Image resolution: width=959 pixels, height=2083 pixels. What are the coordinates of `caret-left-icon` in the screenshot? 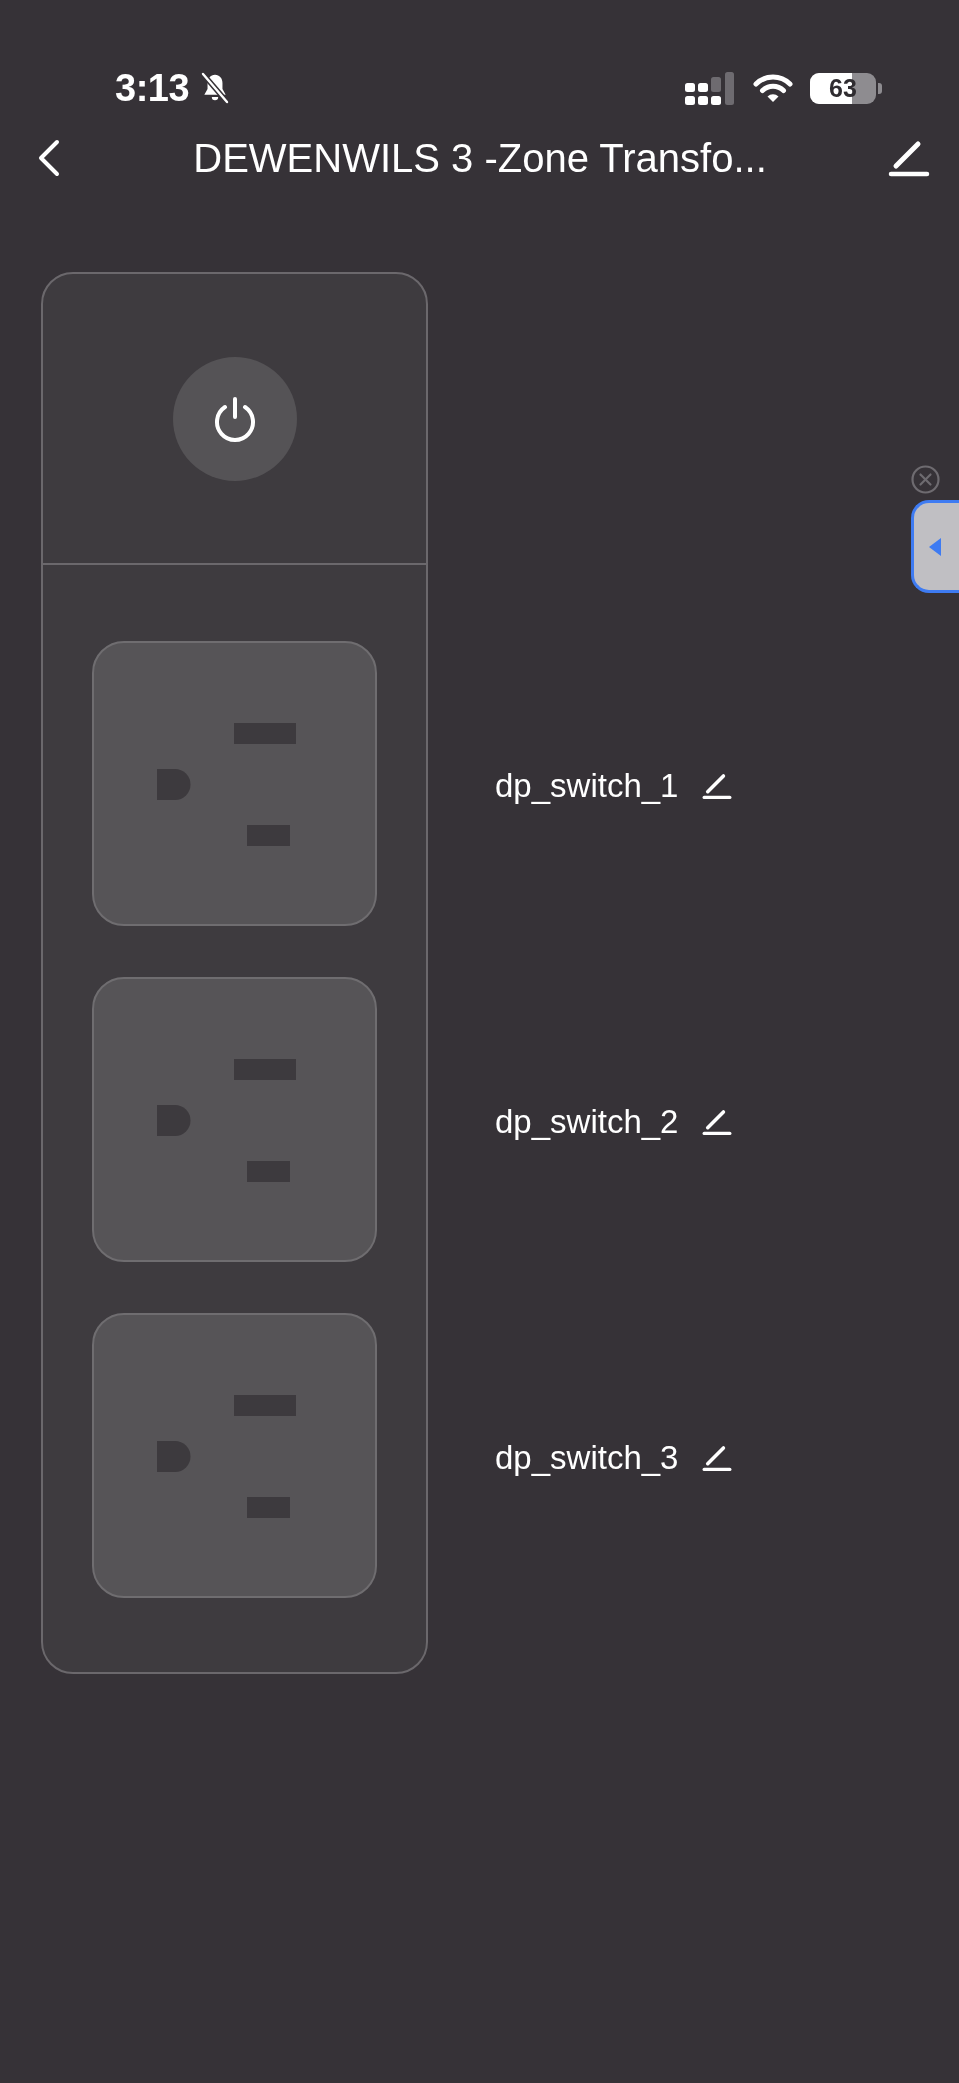 It's located at (935, 546).